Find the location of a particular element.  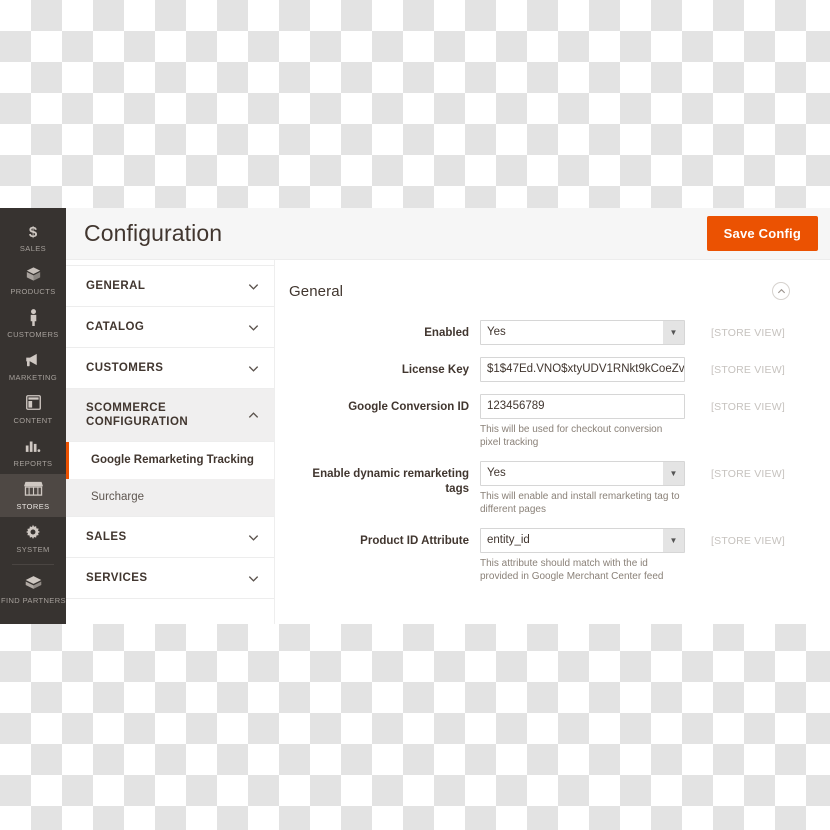

config-section-catalog: CATALOG is located at coordinates (170, 327).